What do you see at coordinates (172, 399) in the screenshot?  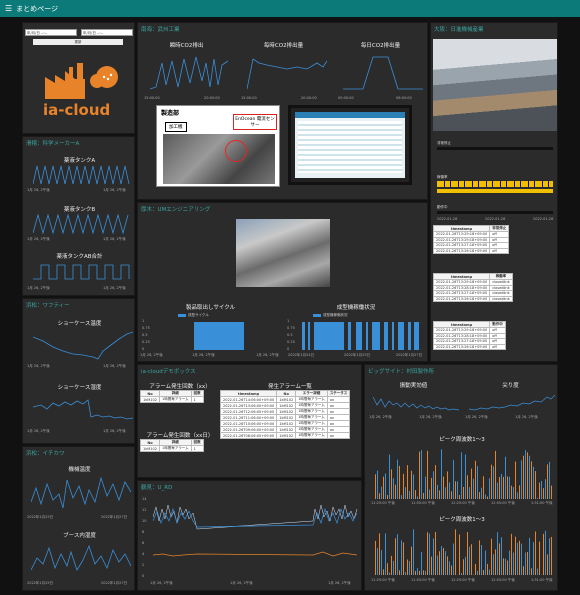 I see `table-row: 1kM102 1時間毎アラーム 1` at bounding box center [172, 399].